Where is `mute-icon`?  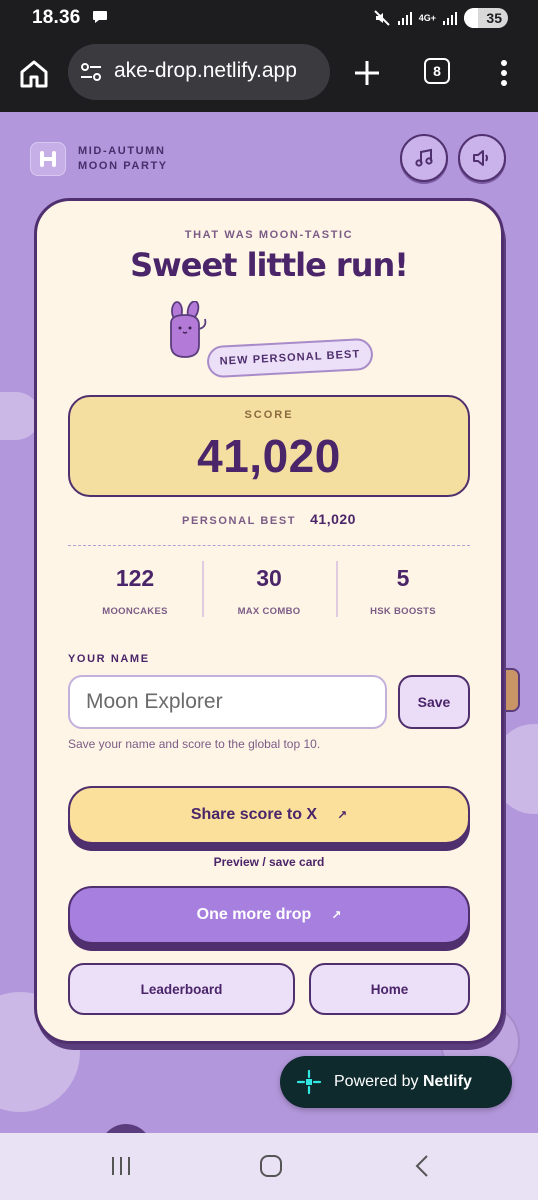 mute-icon is located at coordinates (382, 18).